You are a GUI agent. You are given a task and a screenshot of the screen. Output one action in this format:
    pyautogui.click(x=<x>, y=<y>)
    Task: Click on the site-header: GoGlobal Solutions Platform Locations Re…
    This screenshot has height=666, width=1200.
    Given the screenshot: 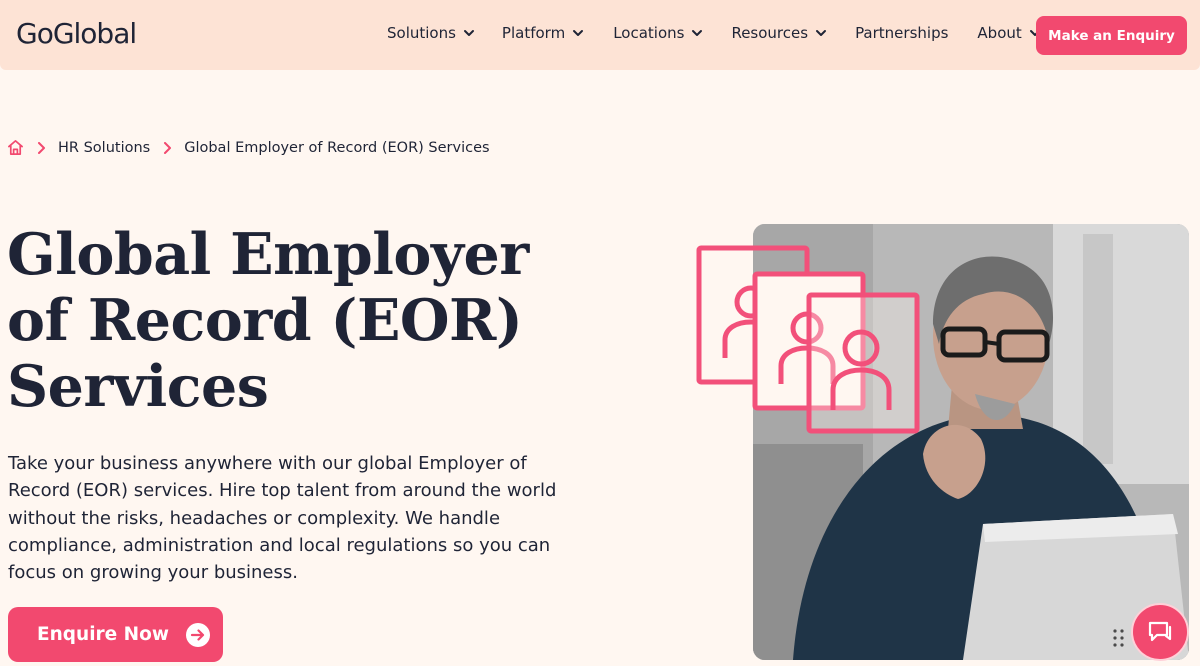 What is the action you would take?
    pyautogui.click(x=600, y=35)
    